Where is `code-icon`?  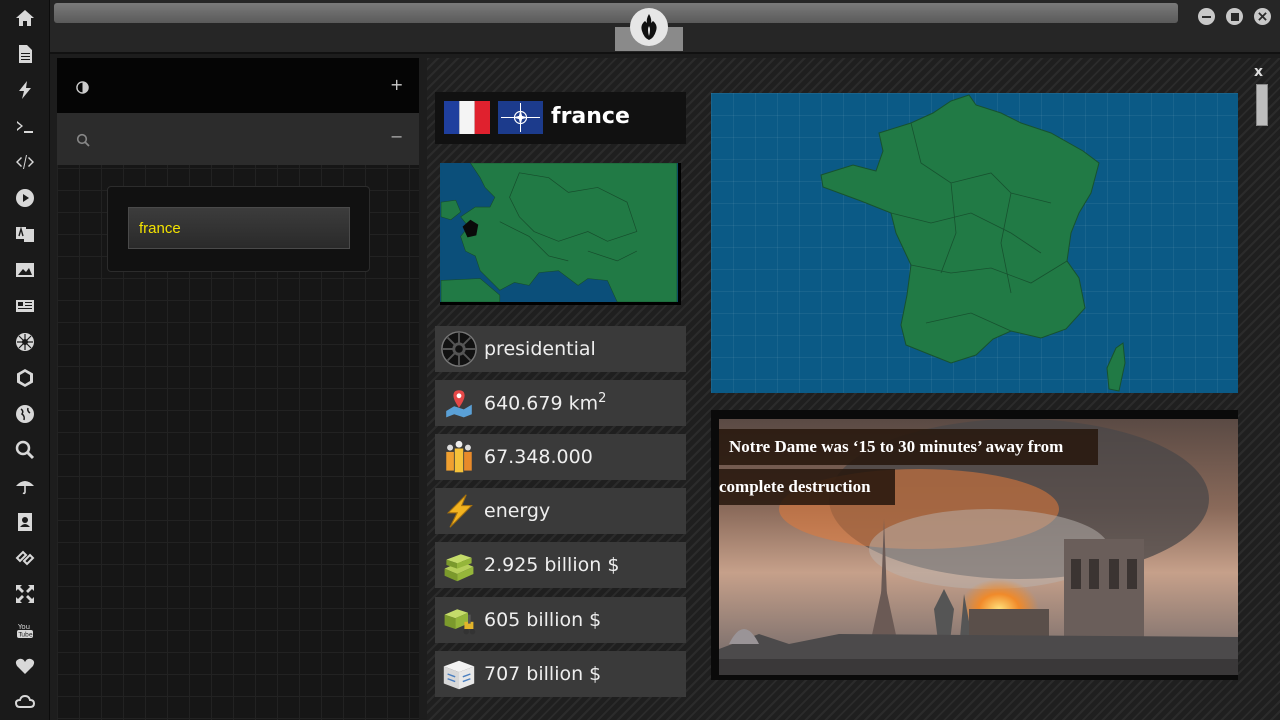
code-icon is located at coordinates (25, 162).